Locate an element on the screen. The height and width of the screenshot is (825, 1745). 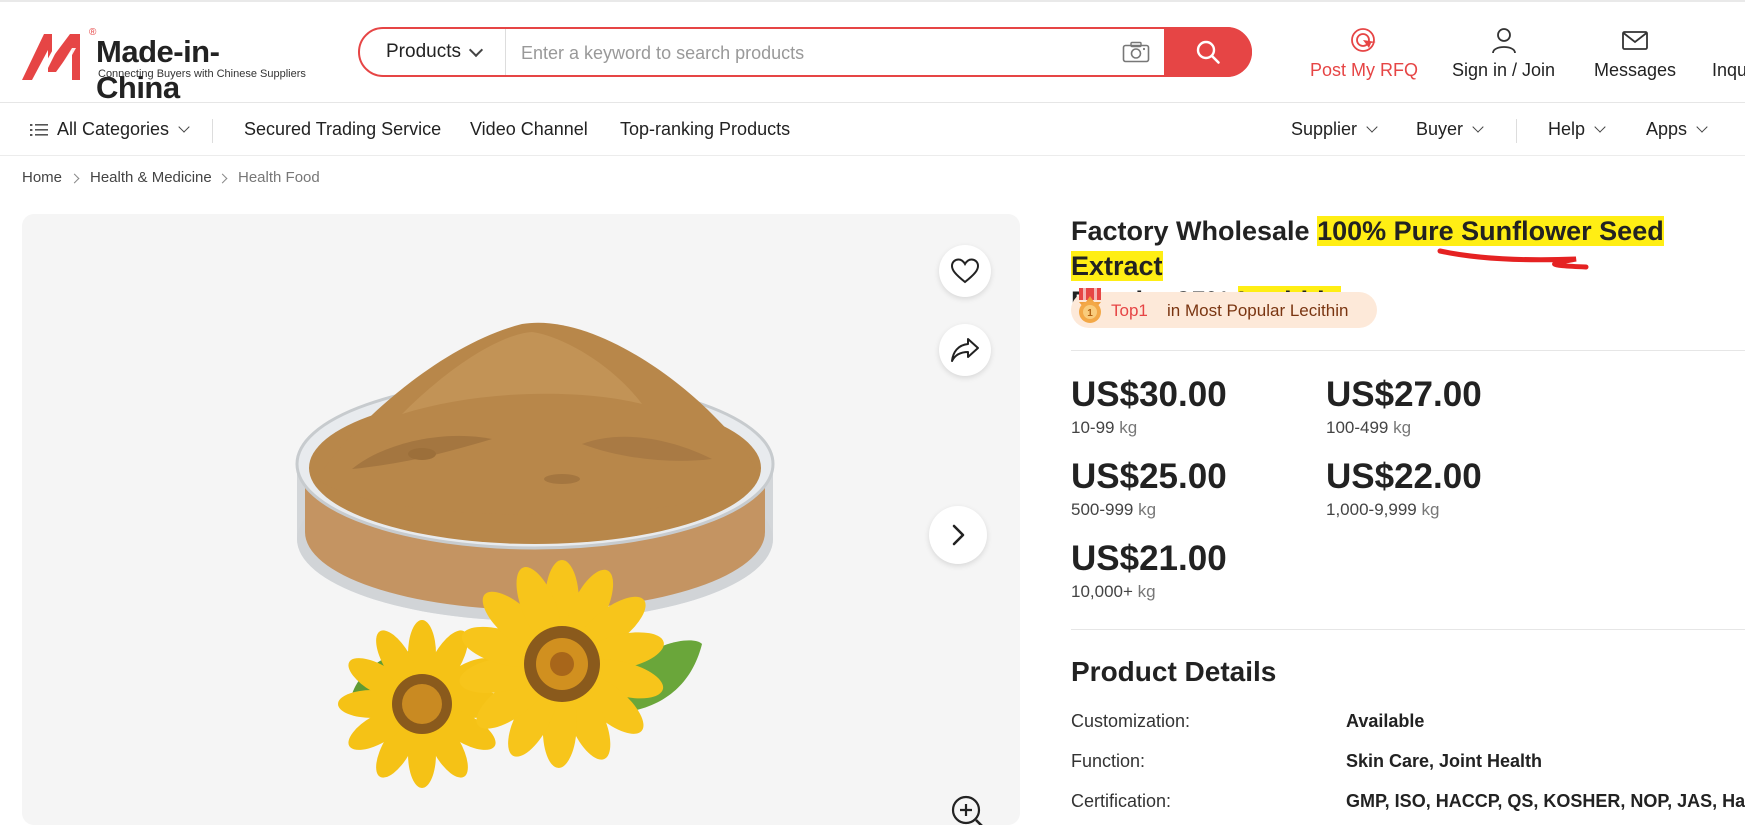
help-menu: Help is located at coordinates (1577, 129).